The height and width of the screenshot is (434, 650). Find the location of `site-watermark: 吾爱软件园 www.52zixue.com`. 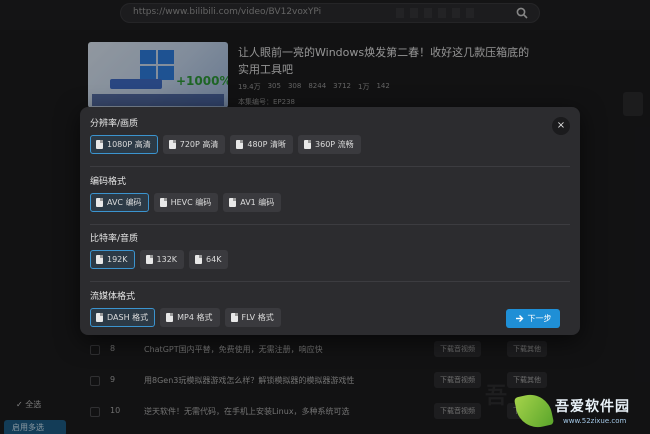

site-watermark: 吾爱软件园 www.52zixue.com is located at coordinates (581, 412).